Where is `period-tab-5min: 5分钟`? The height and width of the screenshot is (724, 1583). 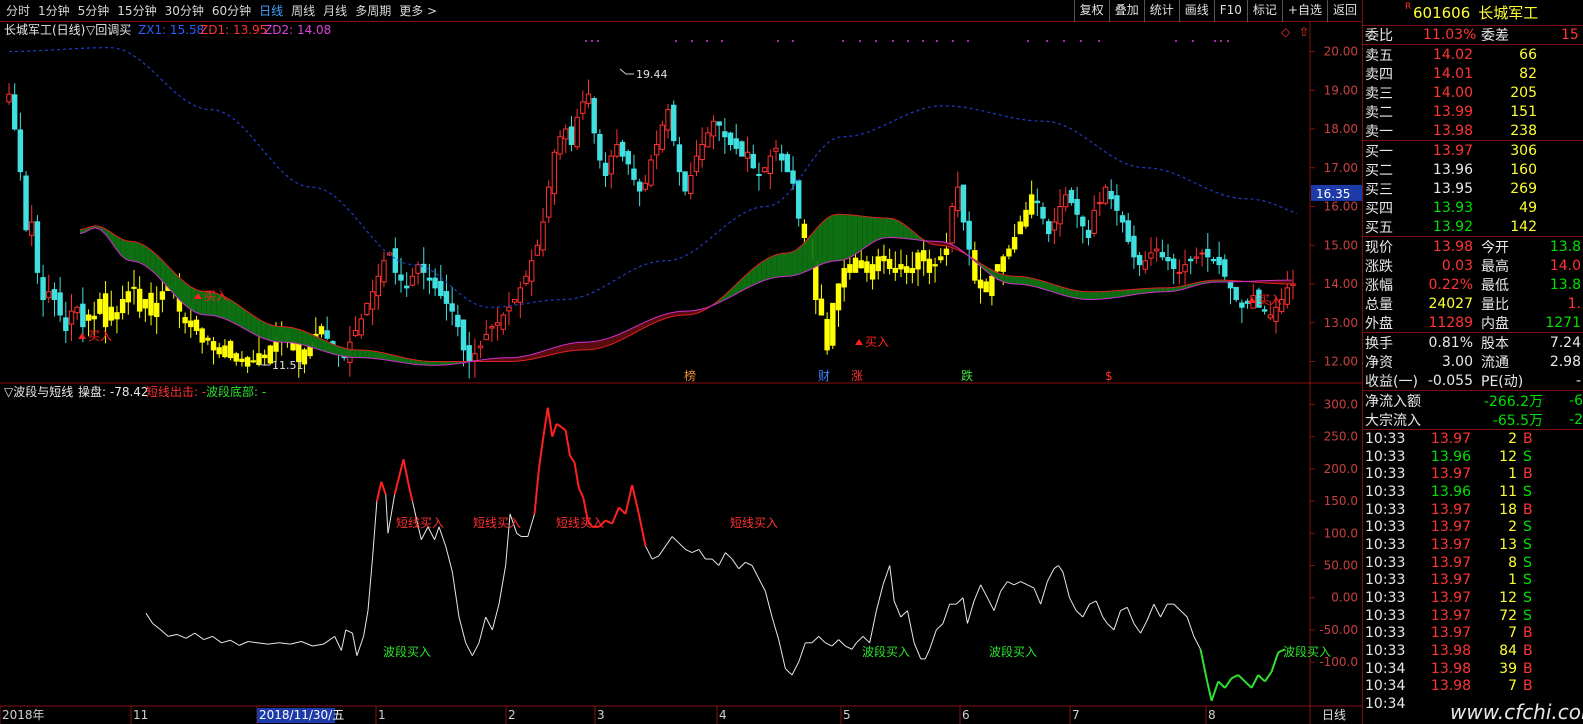 period-tab-5min: 5分钟 is located at coordinates (94, 11).